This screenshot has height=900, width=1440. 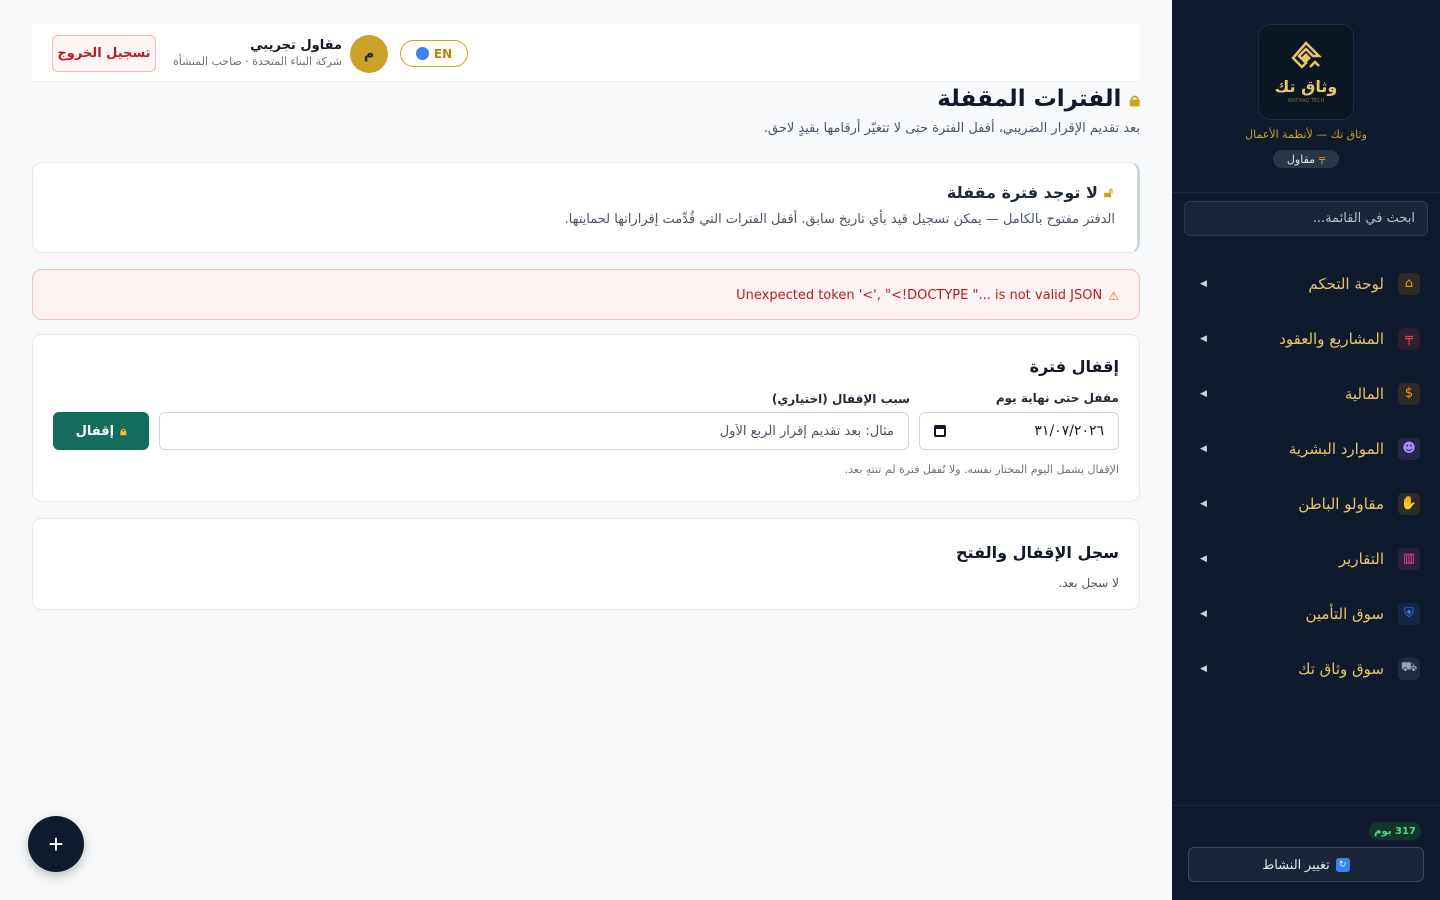 I want to click on lock-reason-input, so click(x=534, y=431).